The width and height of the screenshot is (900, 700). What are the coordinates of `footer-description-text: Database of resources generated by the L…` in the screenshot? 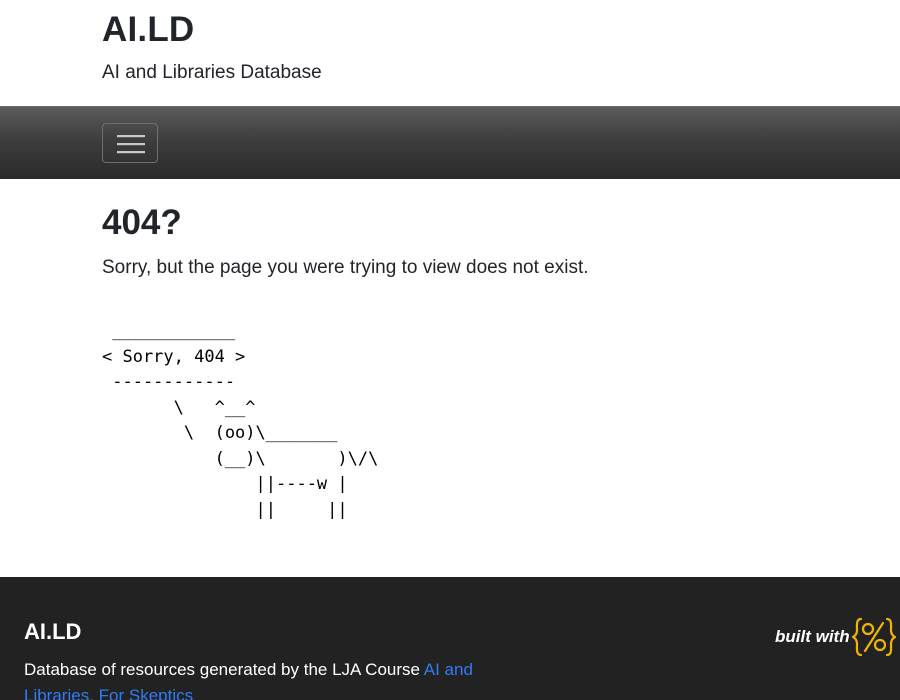 It's located at (224, 669).